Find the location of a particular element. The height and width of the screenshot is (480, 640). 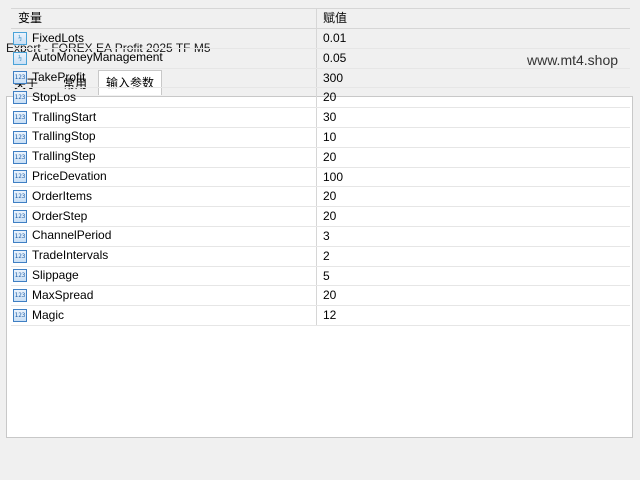

parameter-row: 123 Magic 12 is located at coordinates (320, 316).